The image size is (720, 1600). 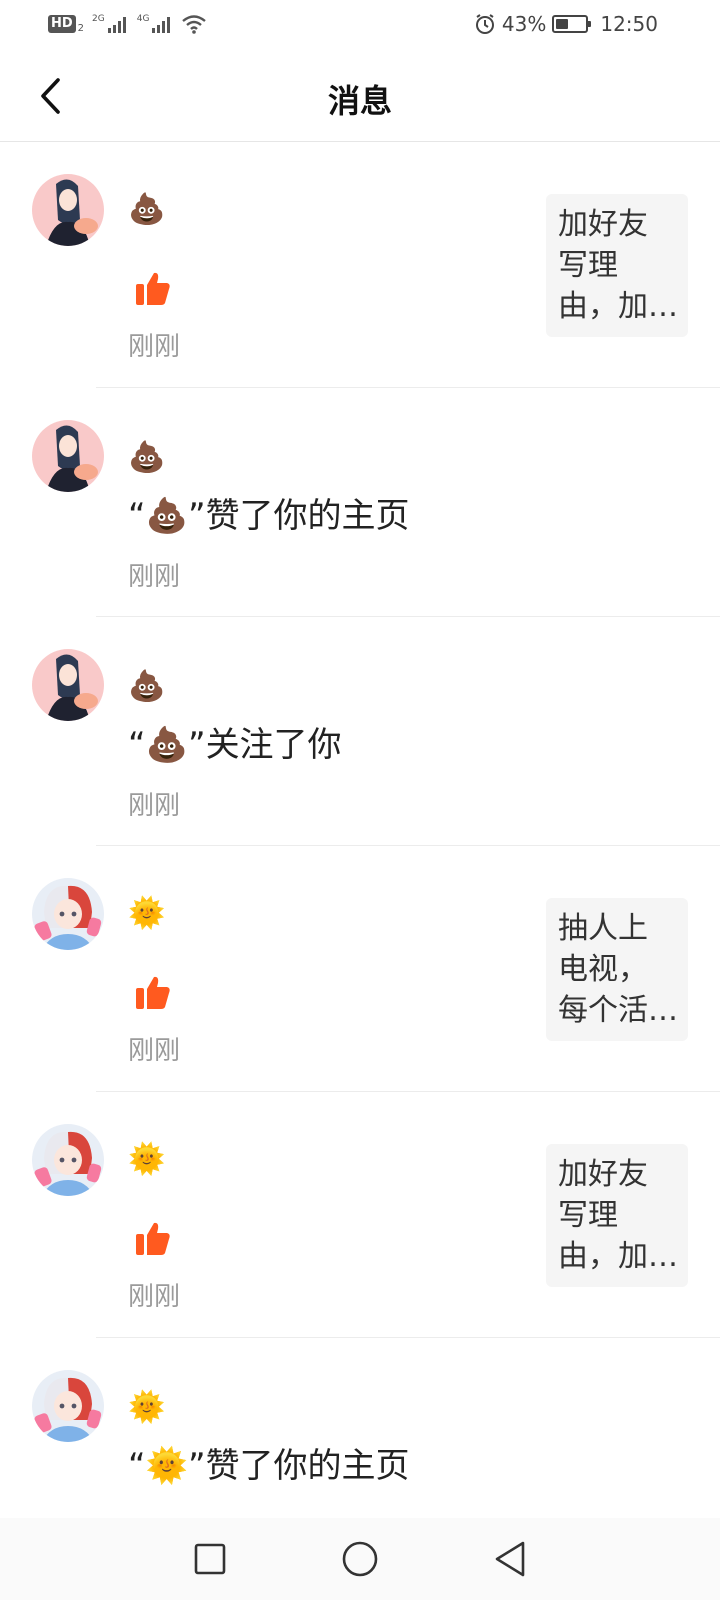 I want to click on system-back-button, so click(x=510, y=1559).